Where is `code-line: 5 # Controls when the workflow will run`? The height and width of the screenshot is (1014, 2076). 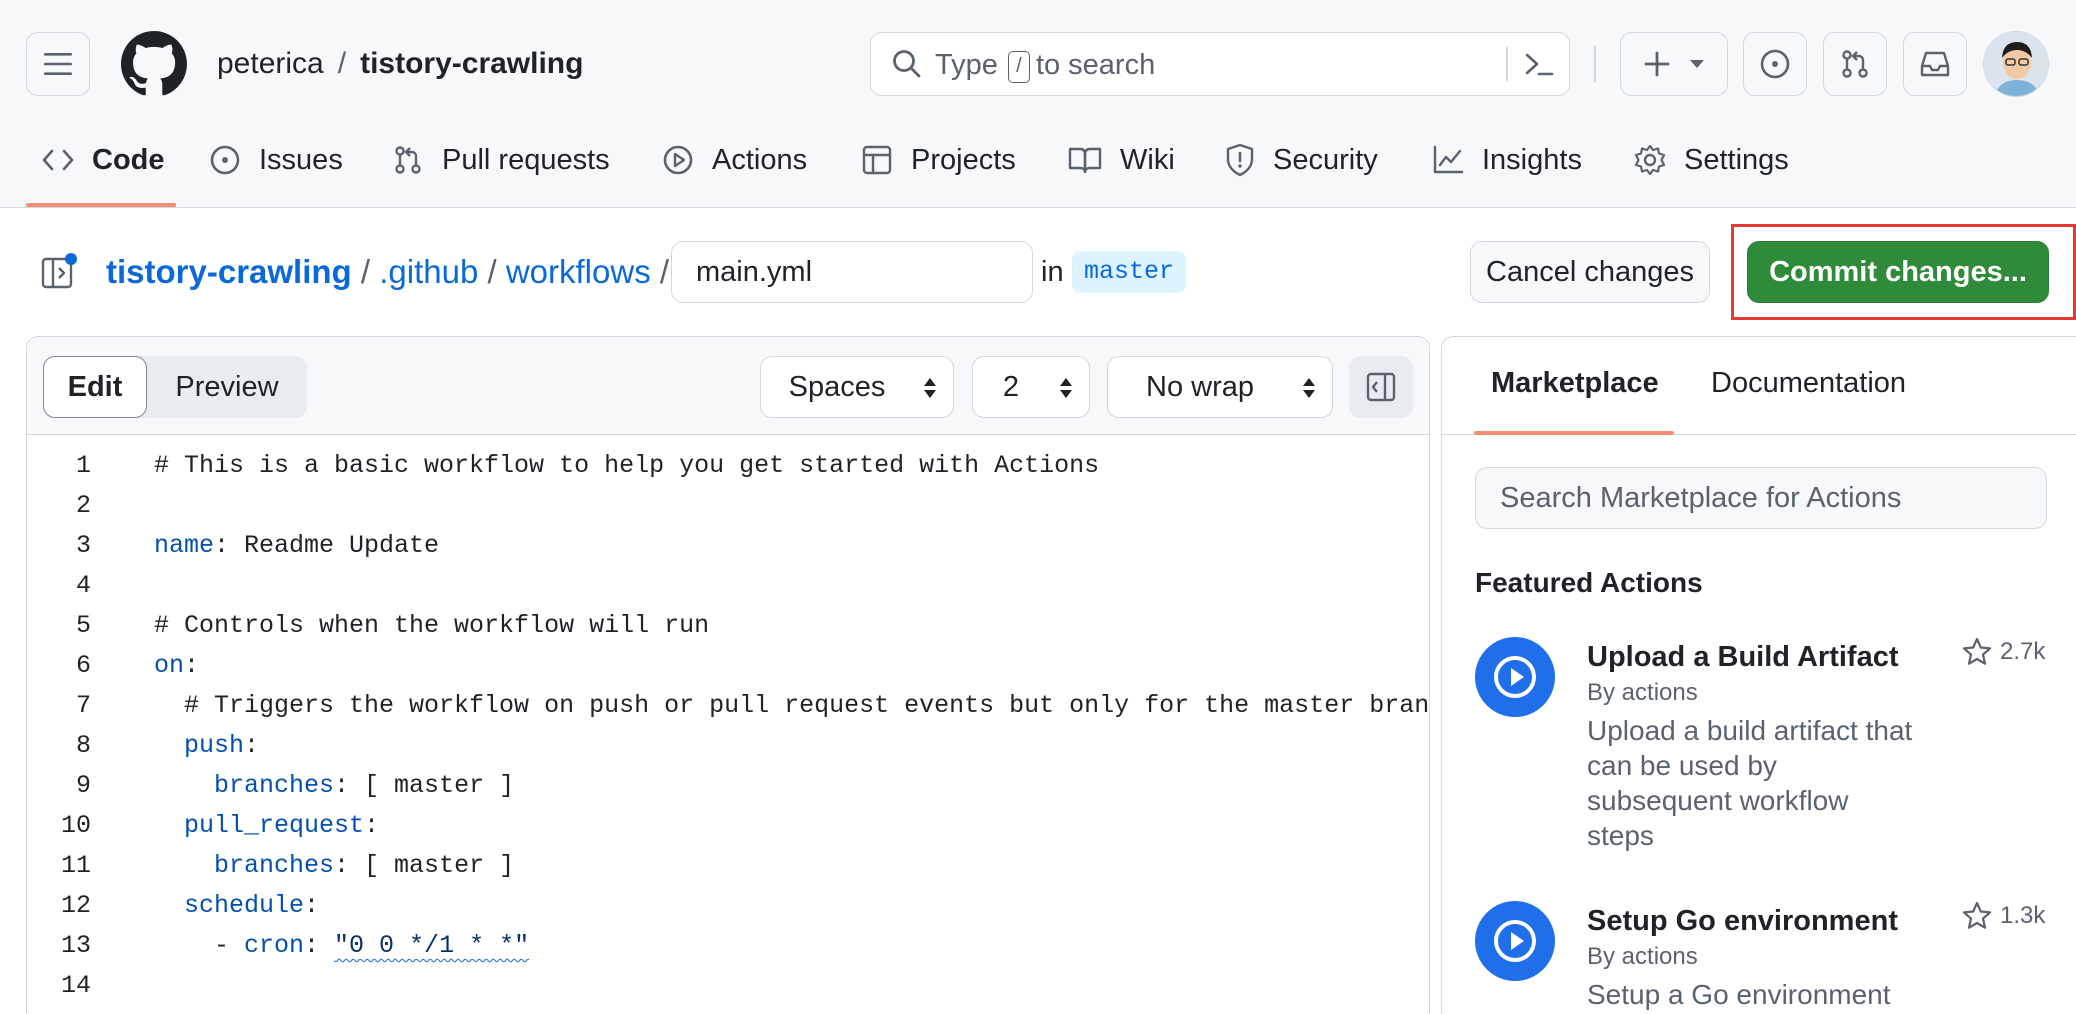
code-line: 5 # Controls when the workflow will run is located at coordinates (728, 626).